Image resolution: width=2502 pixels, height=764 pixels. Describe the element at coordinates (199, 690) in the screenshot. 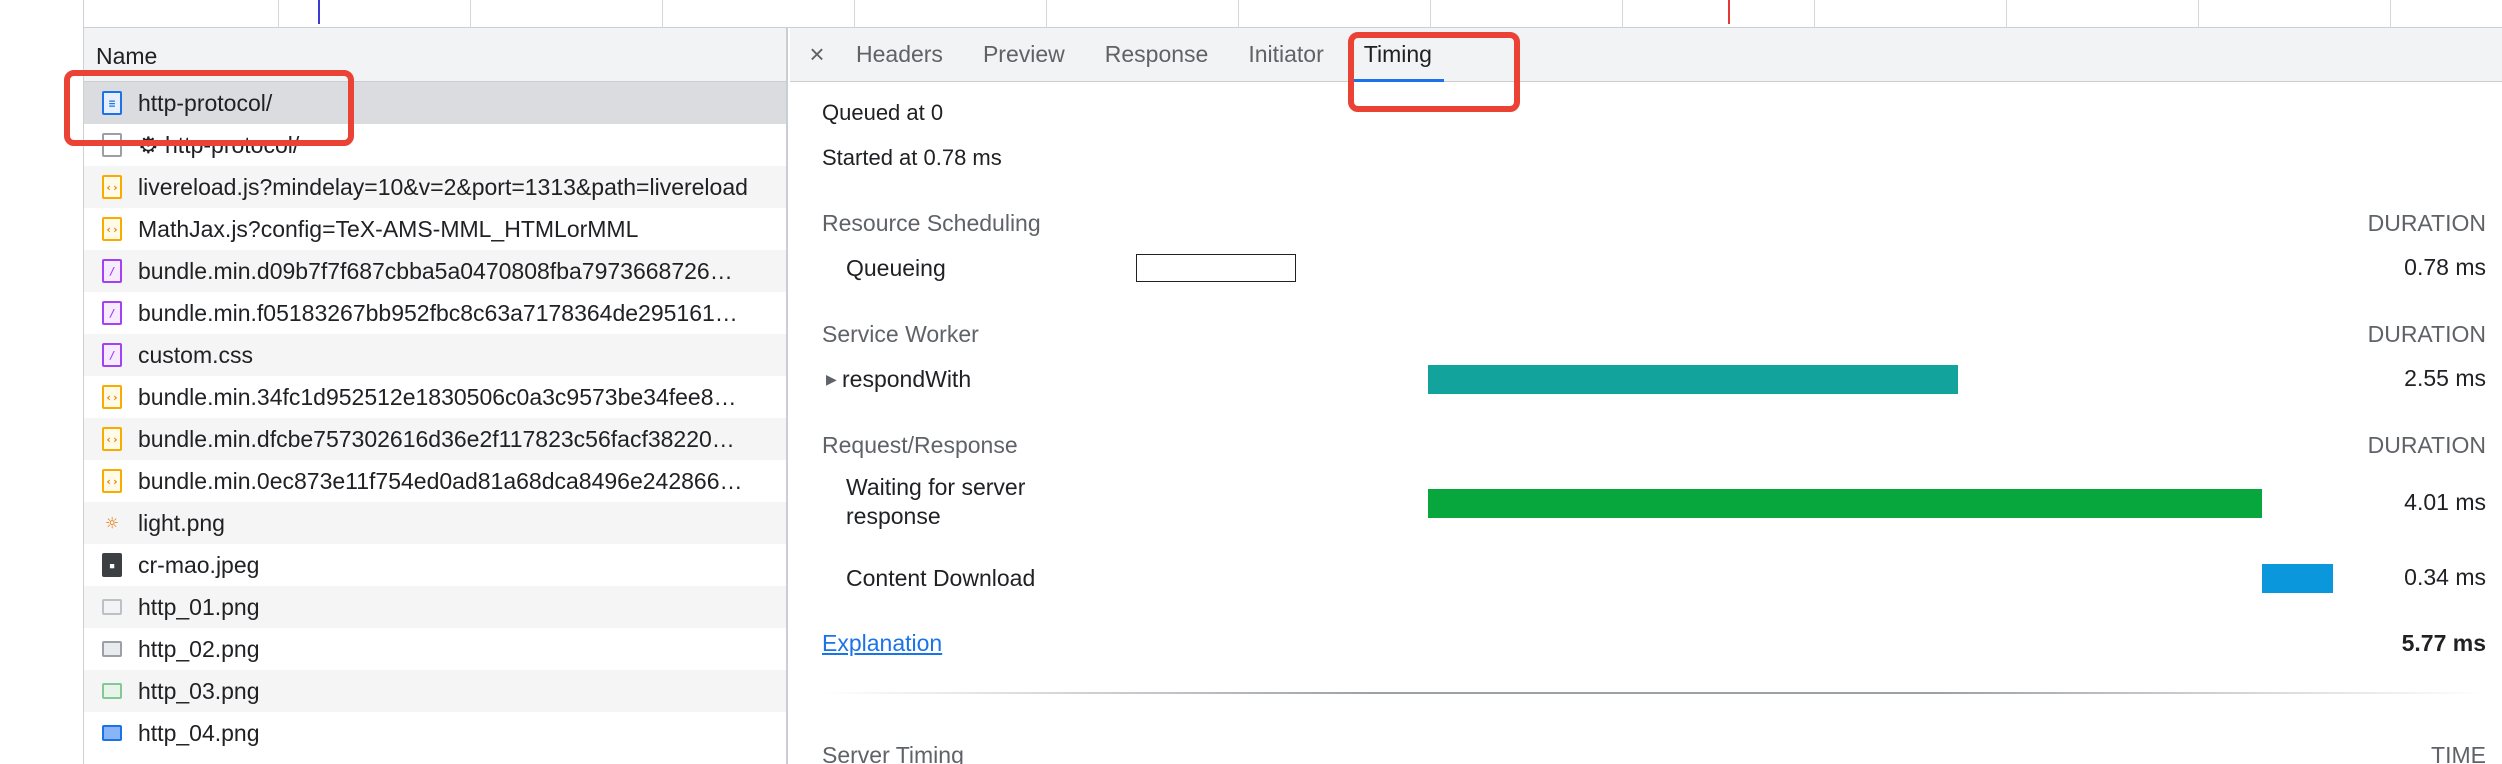

I see `request-name: http_03.png` at that location.